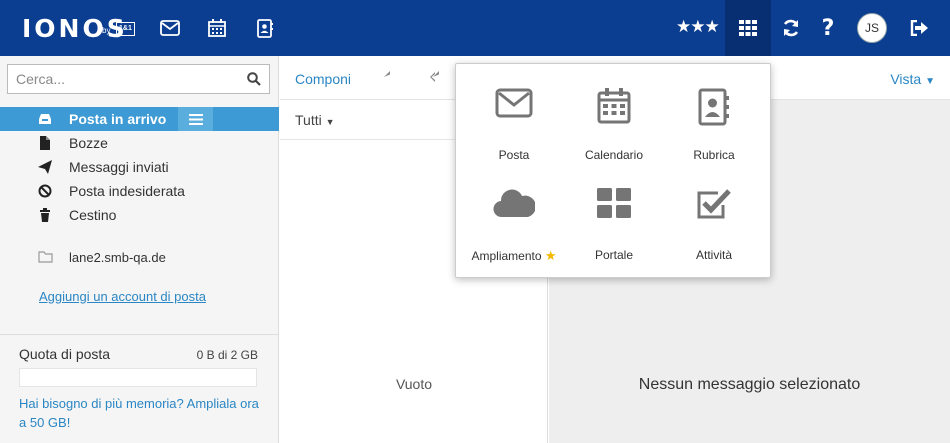  I want to click on stars-icon: ★★★, so click(698, 27).